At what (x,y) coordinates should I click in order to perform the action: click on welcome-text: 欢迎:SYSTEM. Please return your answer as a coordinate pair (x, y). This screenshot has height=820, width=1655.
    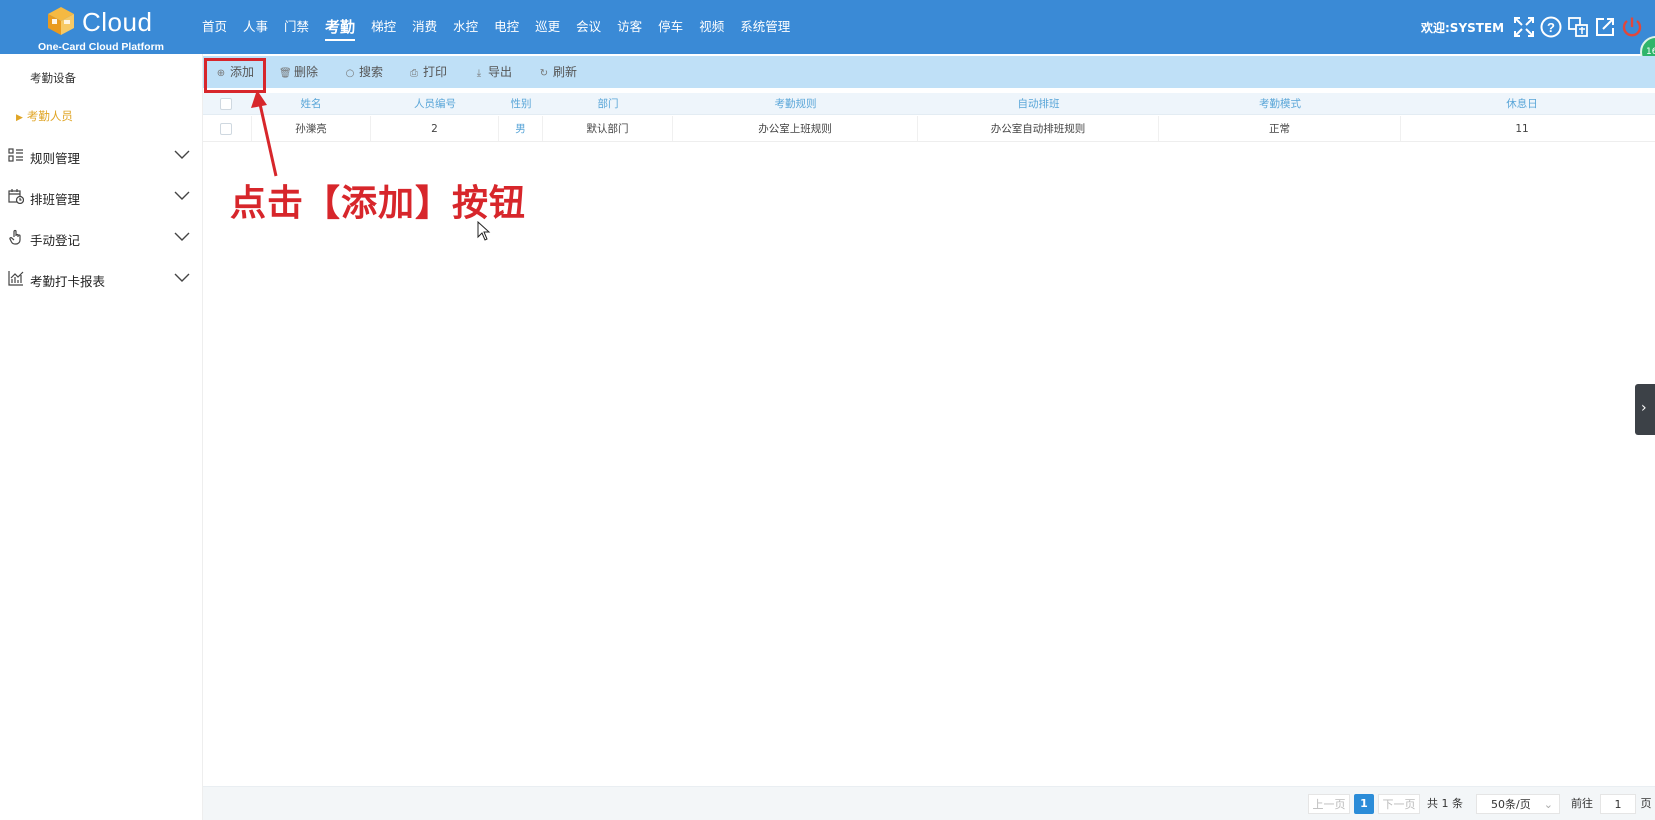
    Looking at the image, I should click on (1463, 28).